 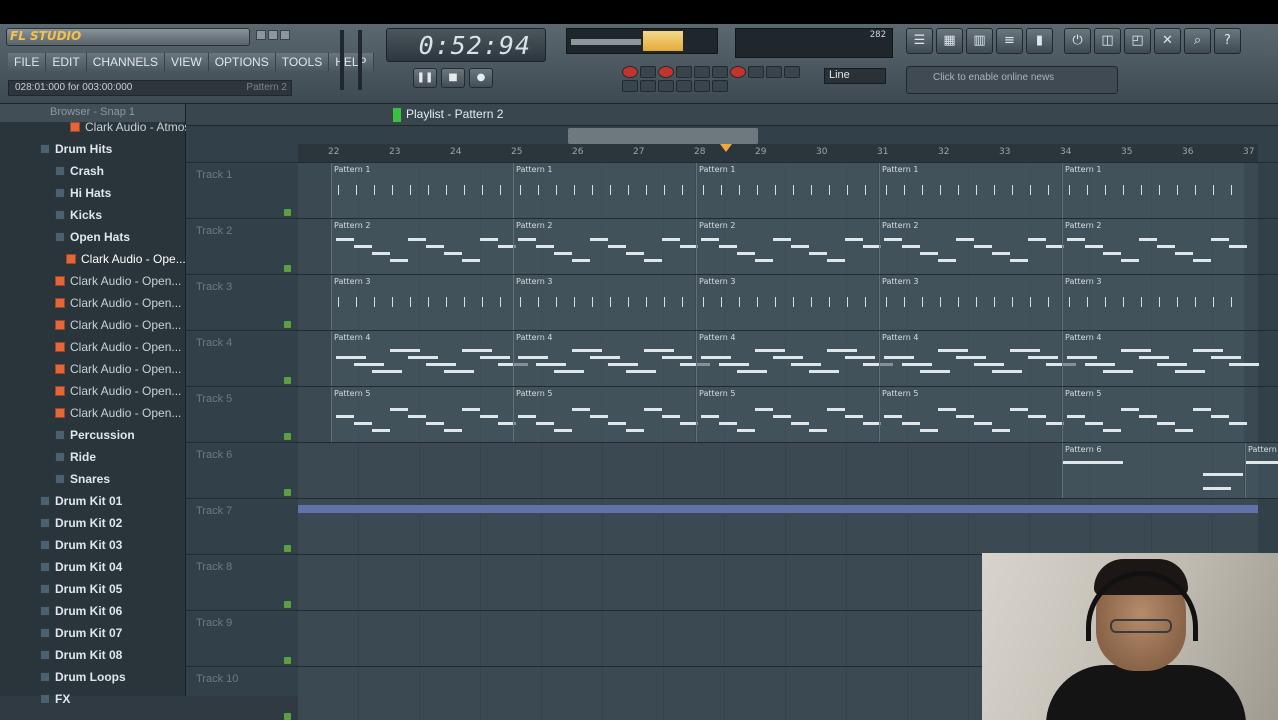 I want to click on pause-button: ❚❚, so click(x=425, y=78).